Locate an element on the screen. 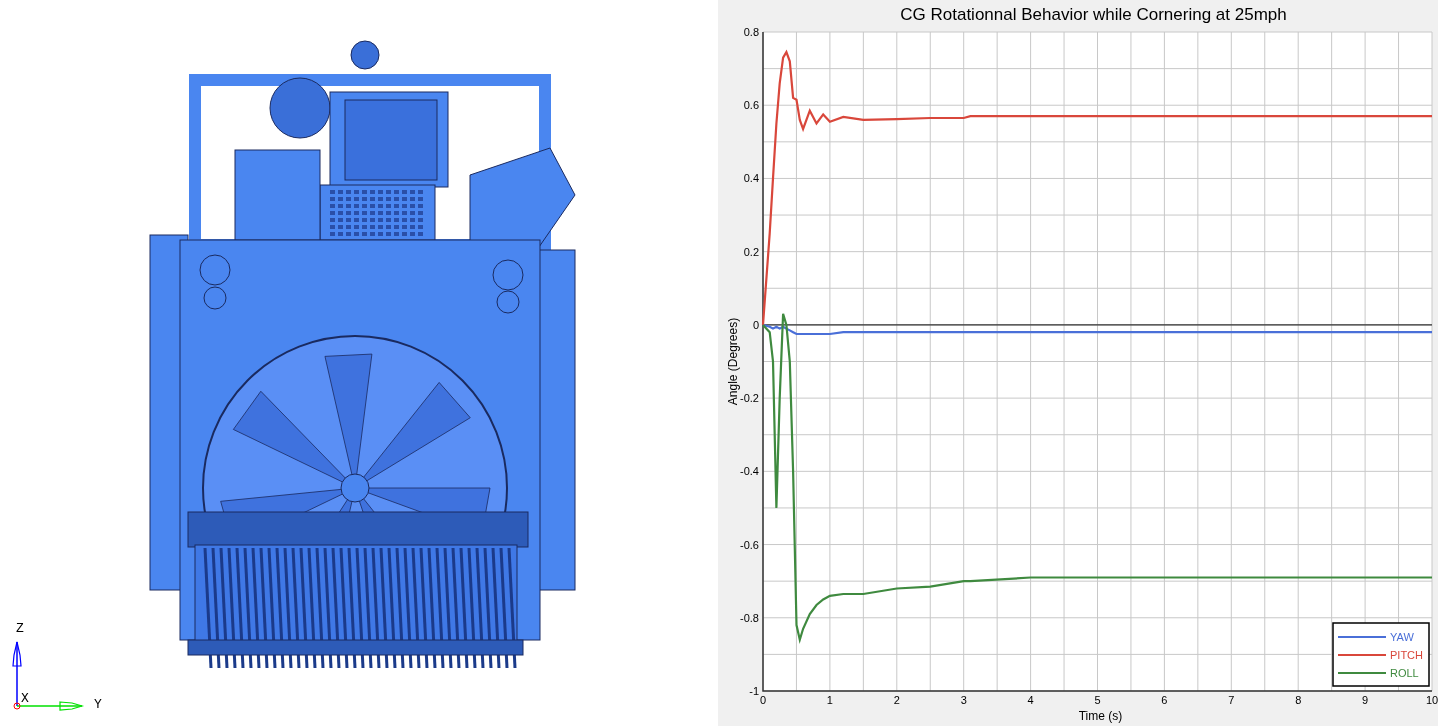 This screenshot has width=1438, height=726. legend-label: YAW is located at coordinates (1402, 637).